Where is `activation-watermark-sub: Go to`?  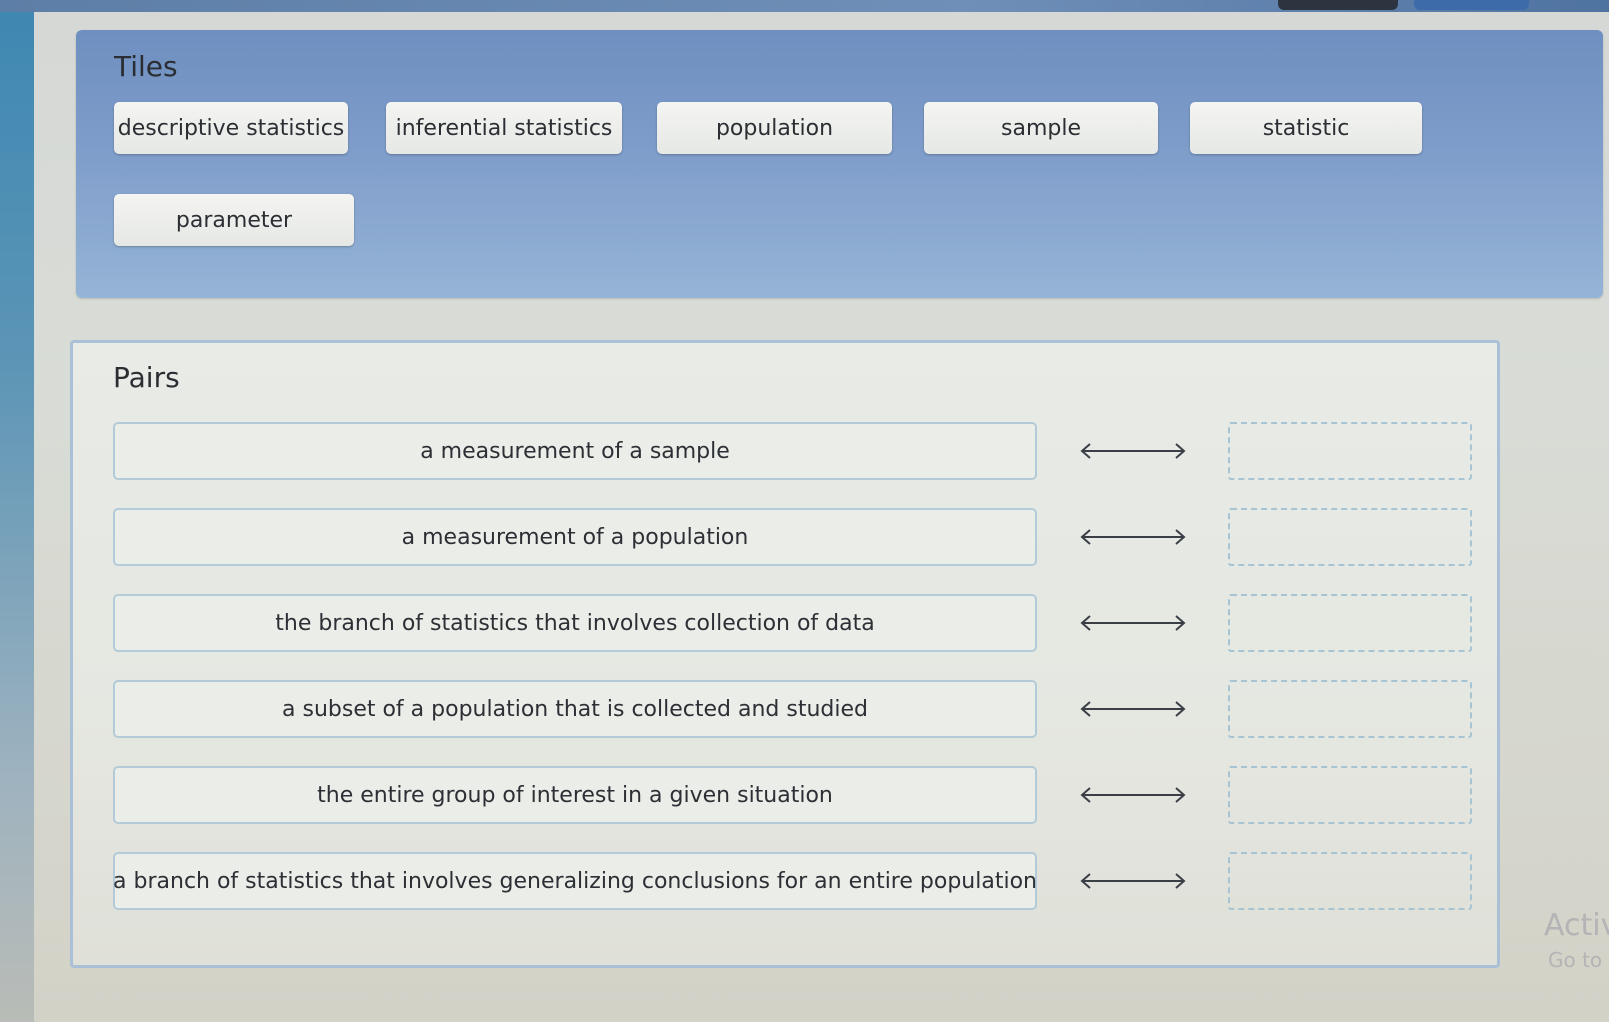 activation-watermark-sub: Go to is located at coordinates (1575, 960).